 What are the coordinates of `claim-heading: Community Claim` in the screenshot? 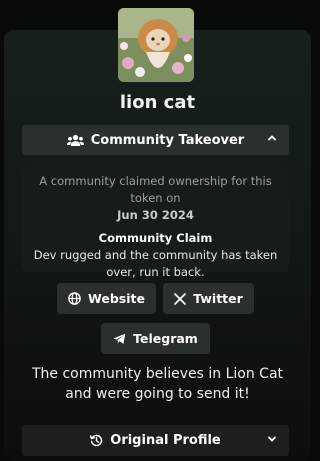 It's located at (155, 238).